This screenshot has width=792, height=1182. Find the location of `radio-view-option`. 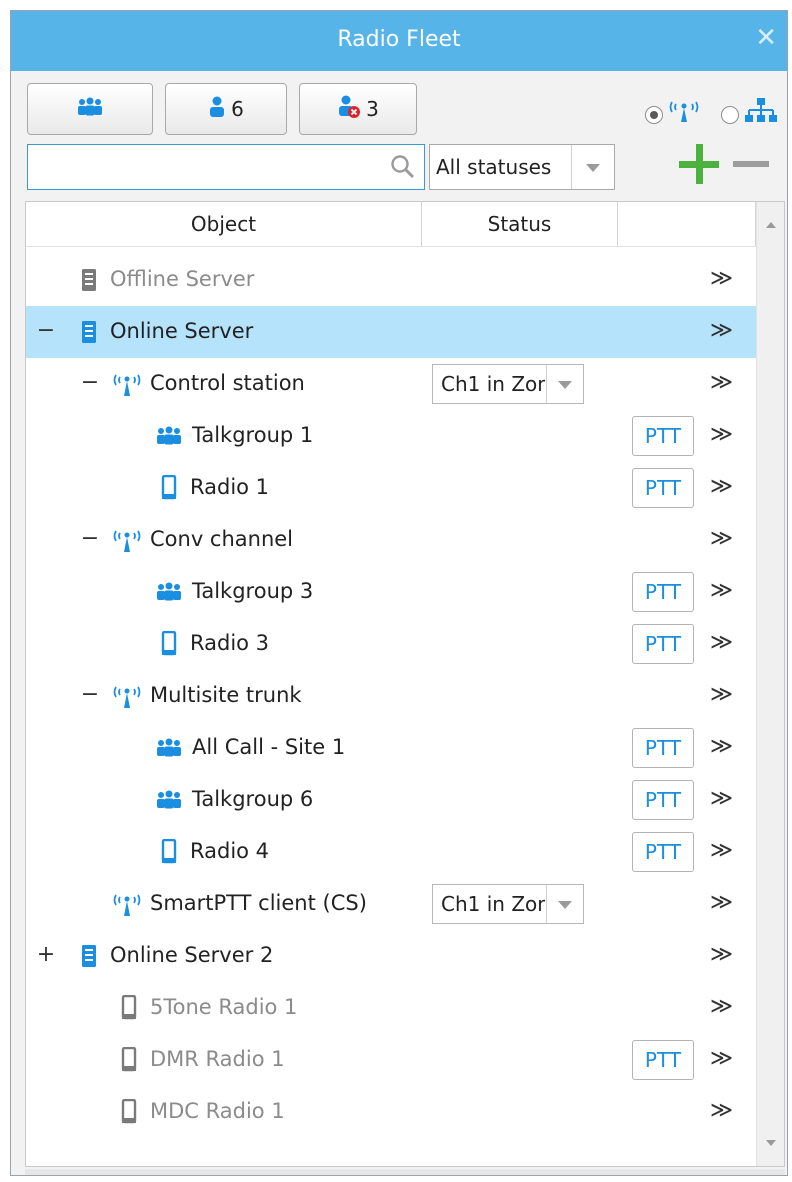

radio-view-option is located at coordinates (654, 115).